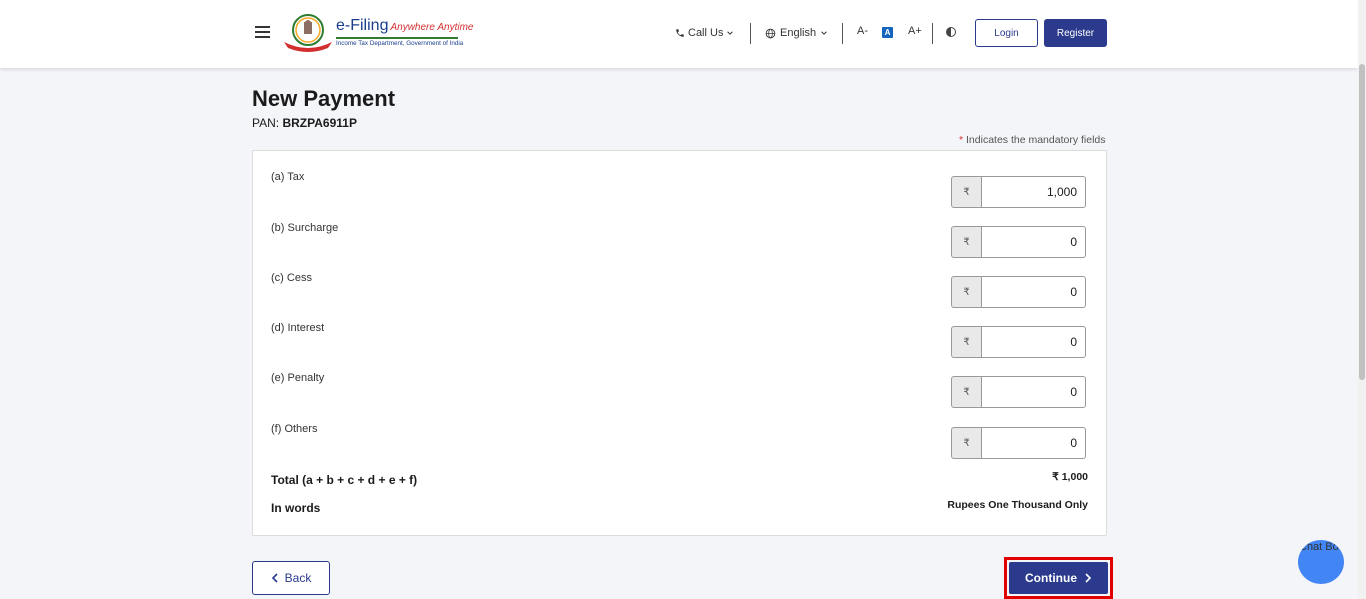 The image size is (1366, 599). Describe the element at coordinates (298, 578) in the screenshot. I see `back-label: Back` at that location.